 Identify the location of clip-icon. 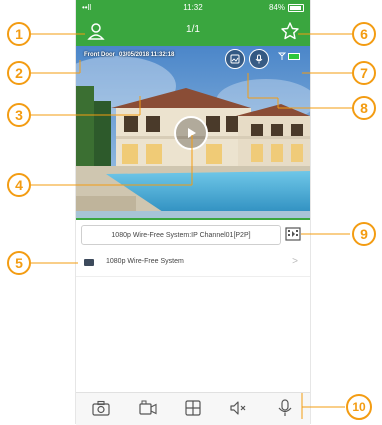
(293, 234).